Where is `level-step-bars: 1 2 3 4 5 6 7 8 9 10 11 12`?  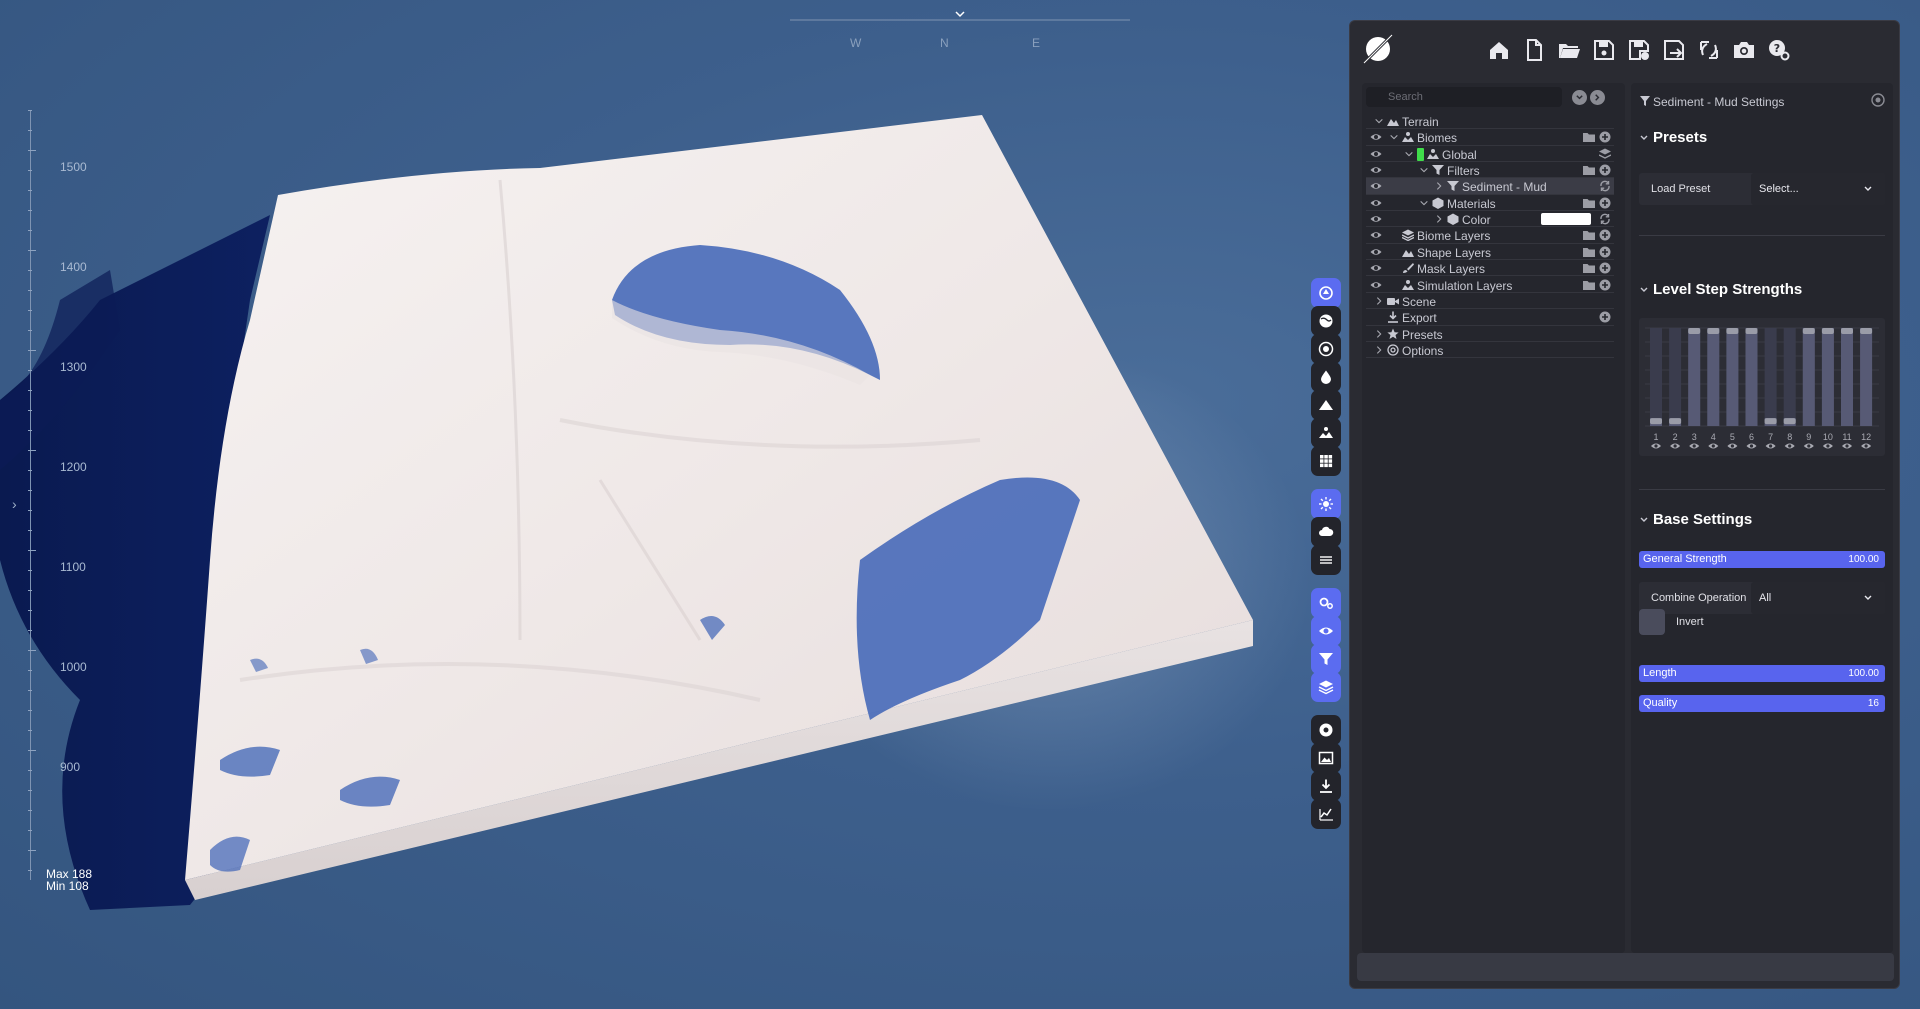
level-step-bars: 1 2 3 4 5 6 7 8 9 10 11 12 is located at coordinates (1762, 387).